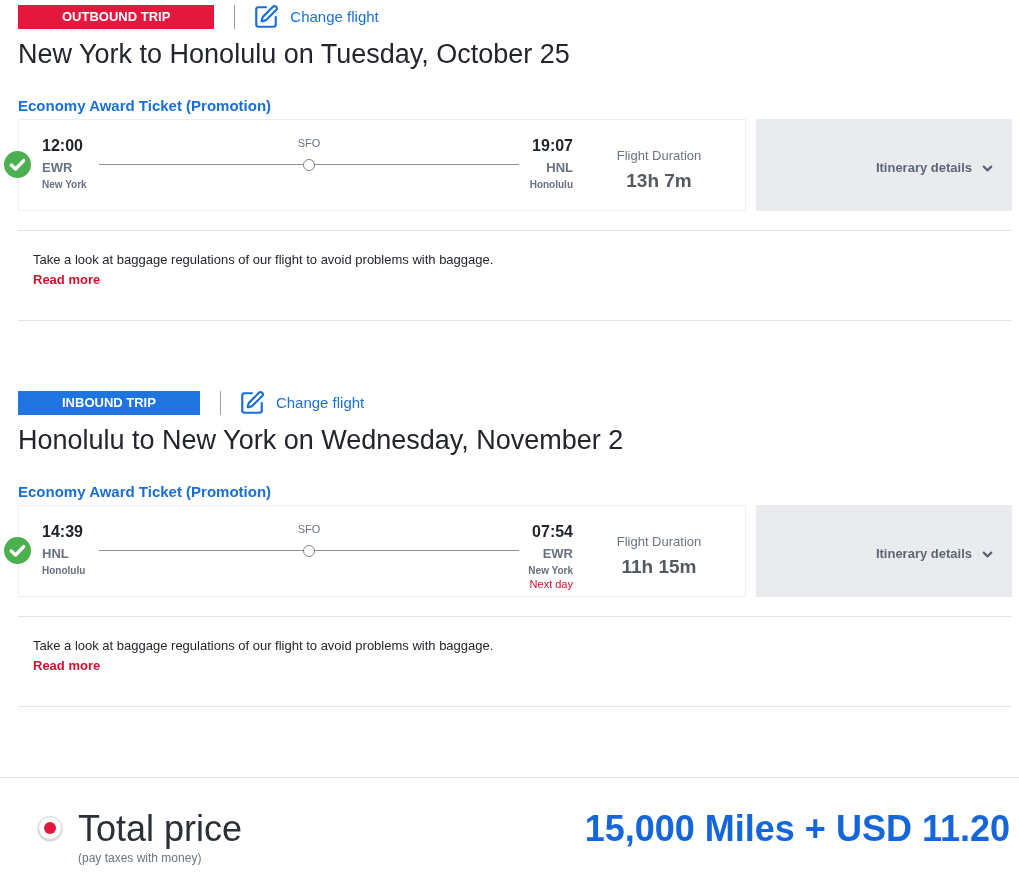  Describe the element at coordinates (62, 532) in the screenshot. I see `time-text: 14:39` at that location.